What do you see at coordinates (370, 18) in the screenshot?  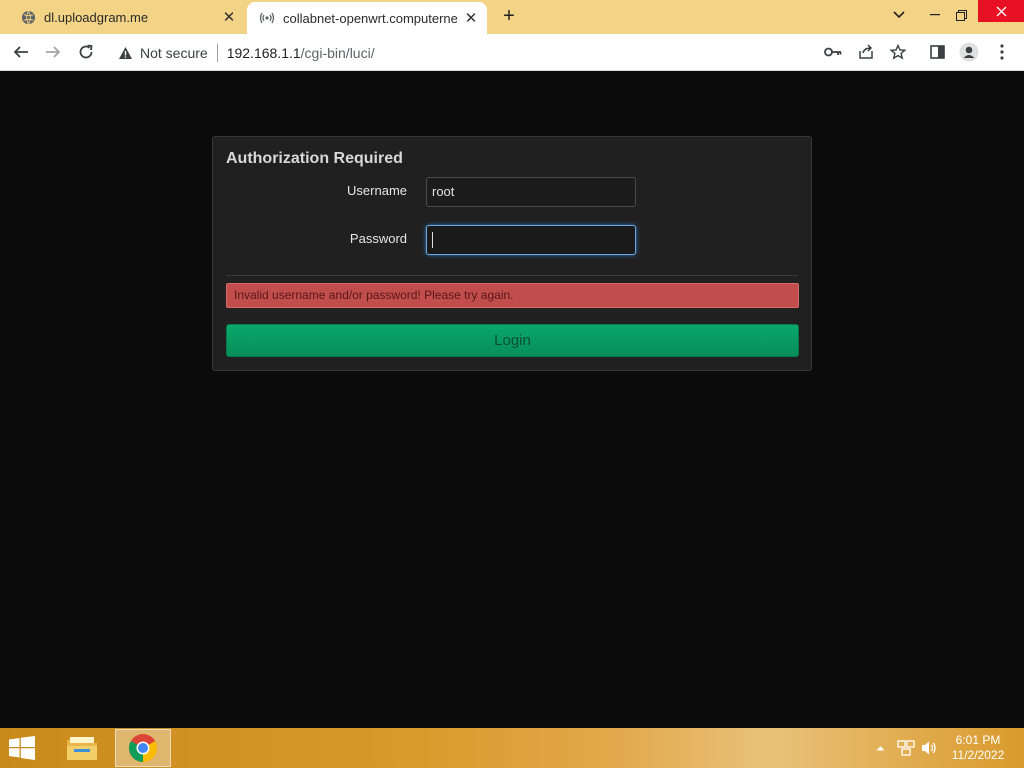 I see `tab-title: collabnet-openwrt.computernew` at bounding box center [370, 18].